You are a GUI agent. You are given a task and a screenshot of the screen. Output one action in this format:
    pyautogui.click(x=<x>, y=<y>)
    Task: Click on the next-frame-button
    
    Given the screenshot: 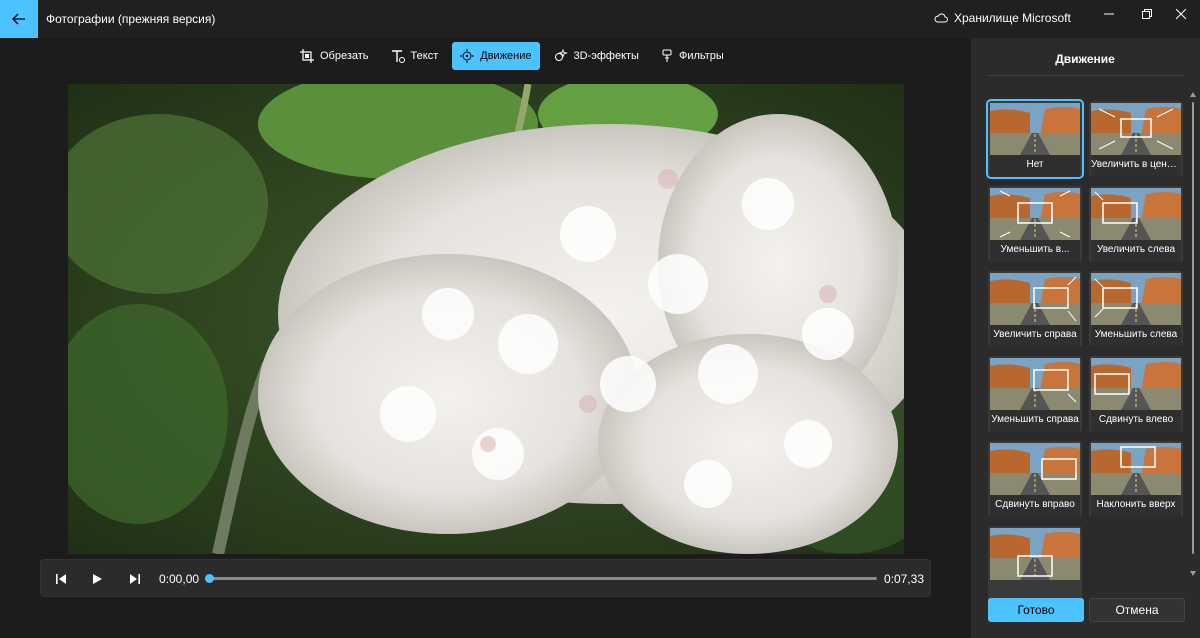 What is the action you would take?
    pyautogui.click(x=135, y=579)
    